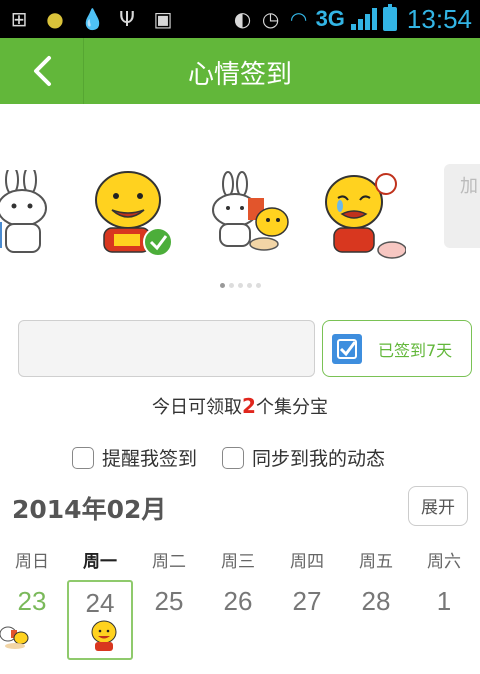 The width and height of the screenshot is (480, 674). What do you see at coordinates (135, 215) in the screenshot?
I see `sticker-yellow-face-selected` at bounding box center [135, 215].